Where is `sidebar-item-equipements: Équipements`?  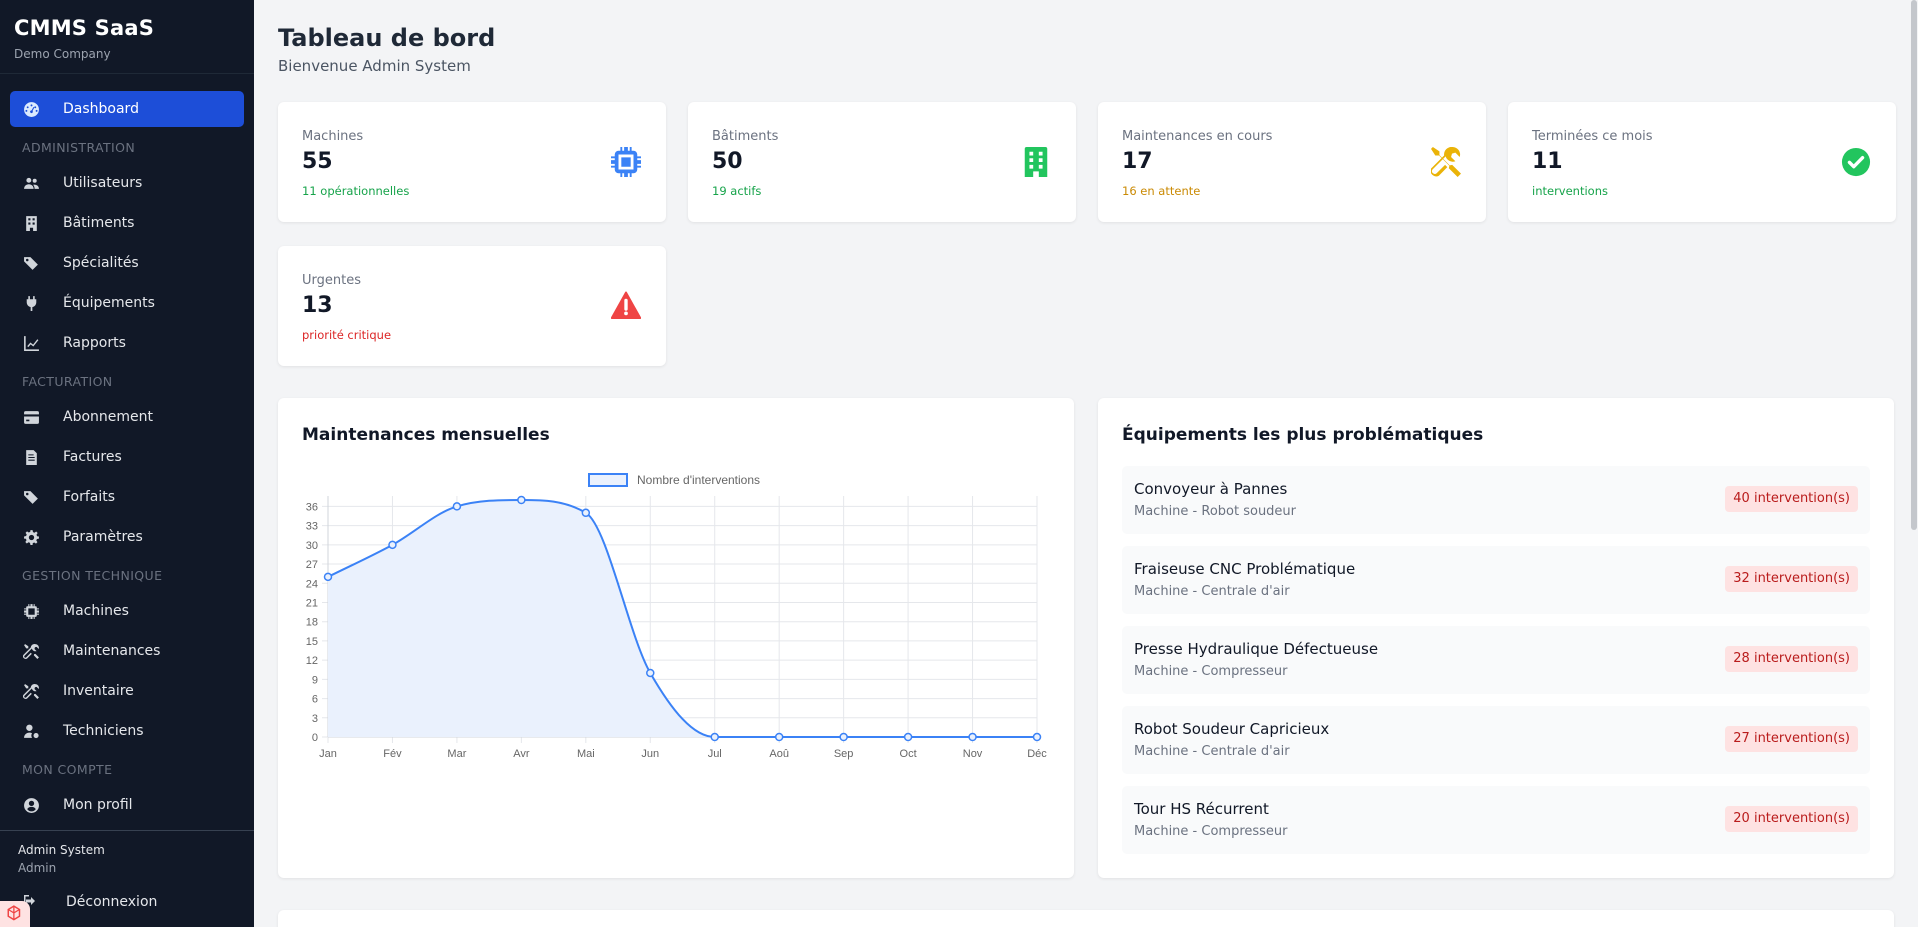
sidebar-item-equipements: Équipements is located at coordinates (127, 303).